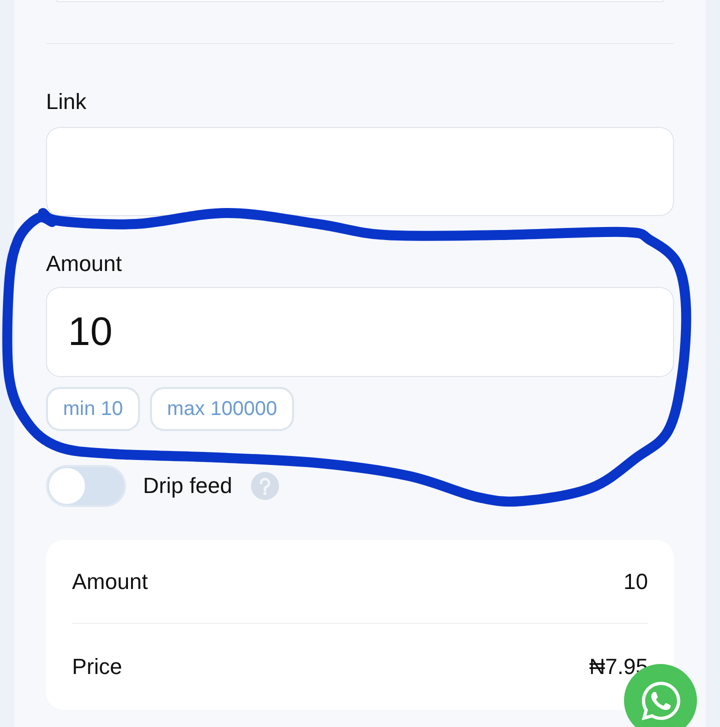 This screenshot has height=727, width=720. Describe the element at coordinates (360, 332) in the screenshot. I see `amount-input: 10` at that location.